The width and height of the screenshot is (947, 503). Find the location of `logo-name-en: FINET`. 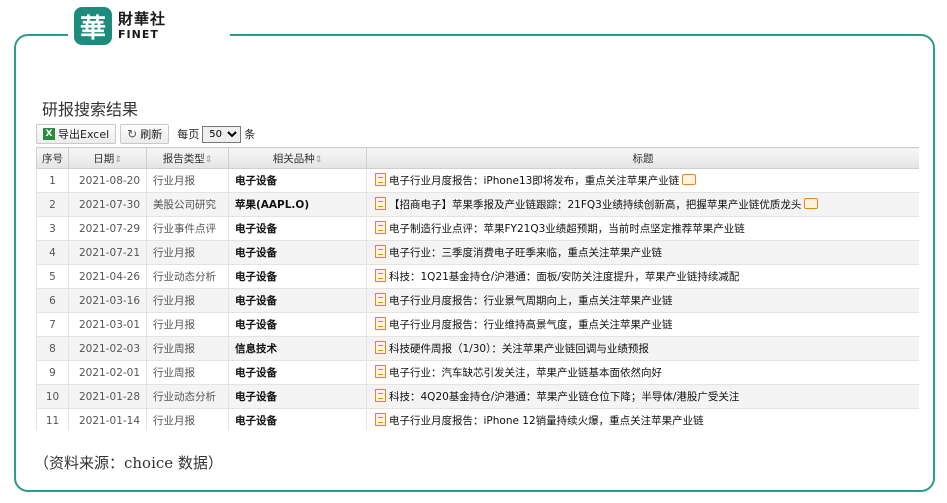

logo-name-en: FINET is located at coordinates (138, 34).